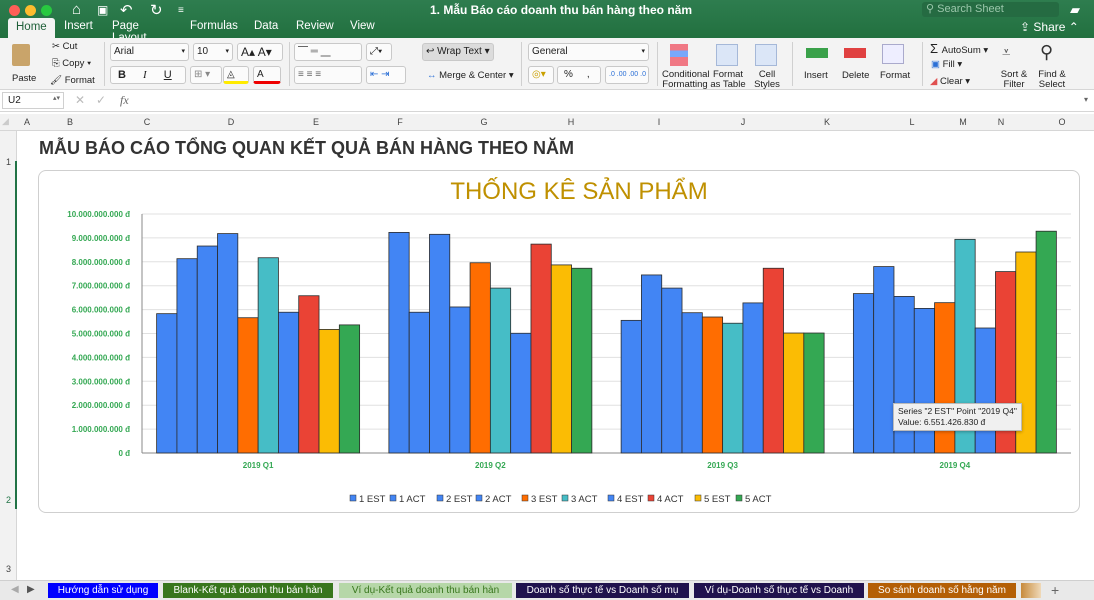 This screenshot has width=1094, height=600. Describe the element at coordinates (728, 66) in the screenshot. I see `format-as-table-button: Format as Table` at that location.